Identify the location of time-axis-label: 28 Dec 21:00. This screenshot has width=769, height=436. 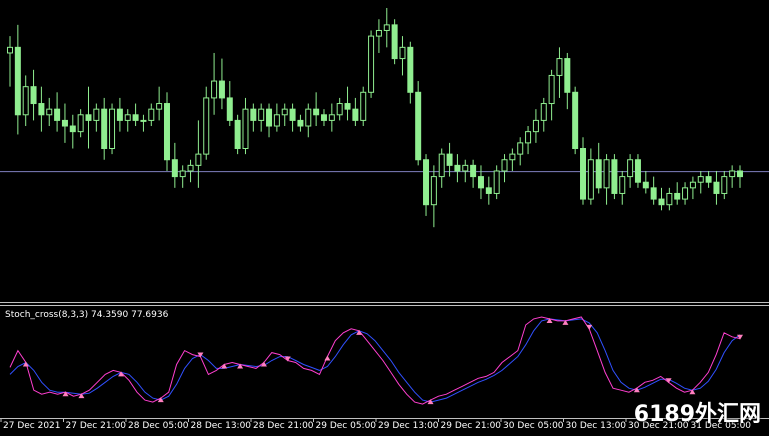
(283, 426).